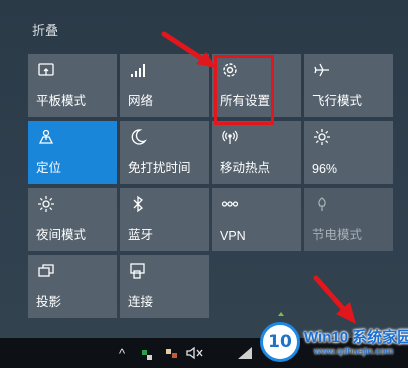 The width and height of the screenshot is (408, 368). I want to click on brightness-icon, so click(322, 137).